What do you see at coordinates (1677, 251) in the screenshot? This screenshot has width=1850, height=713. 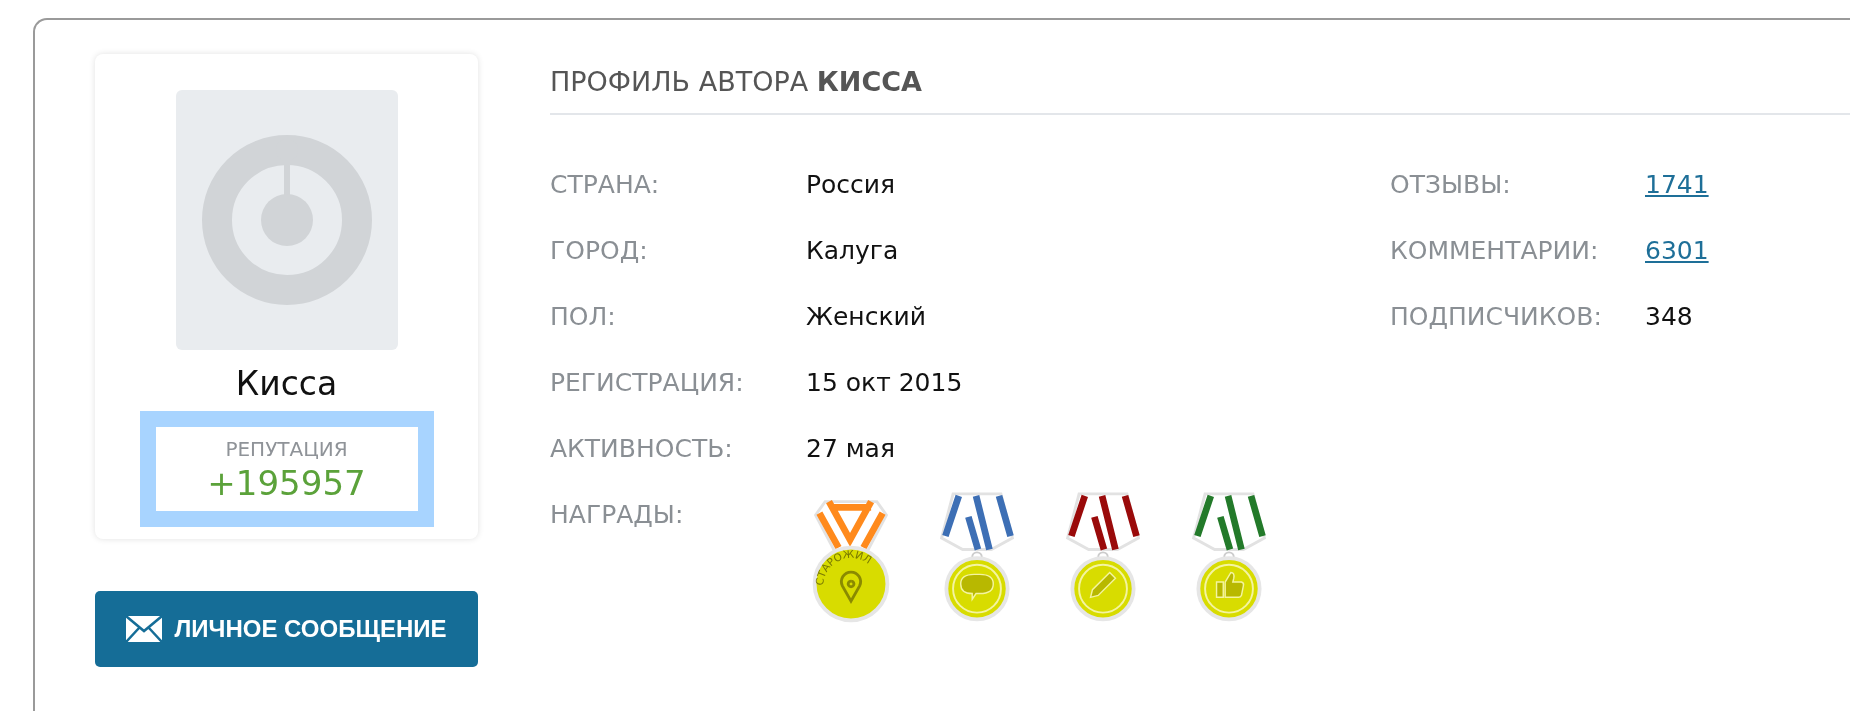 I see `stat-link: 6301` at bounding box center [1677, 251].